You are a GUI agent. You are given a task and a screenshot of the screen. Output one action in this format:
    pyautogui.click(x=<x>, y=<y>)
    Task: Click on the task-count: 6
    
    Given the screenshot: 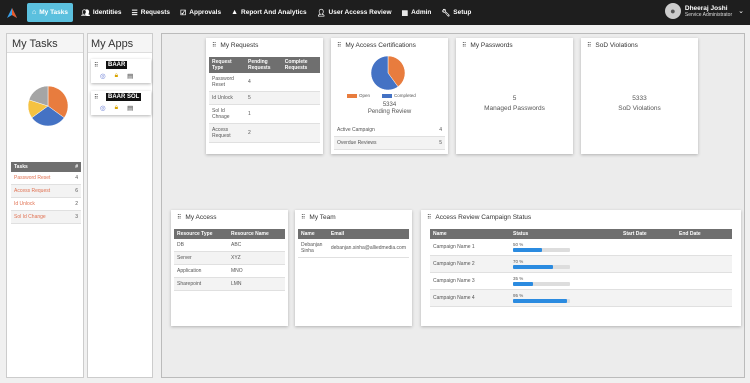 What is the action you would take?
    pyautogui.click(x=74, y=191)
    